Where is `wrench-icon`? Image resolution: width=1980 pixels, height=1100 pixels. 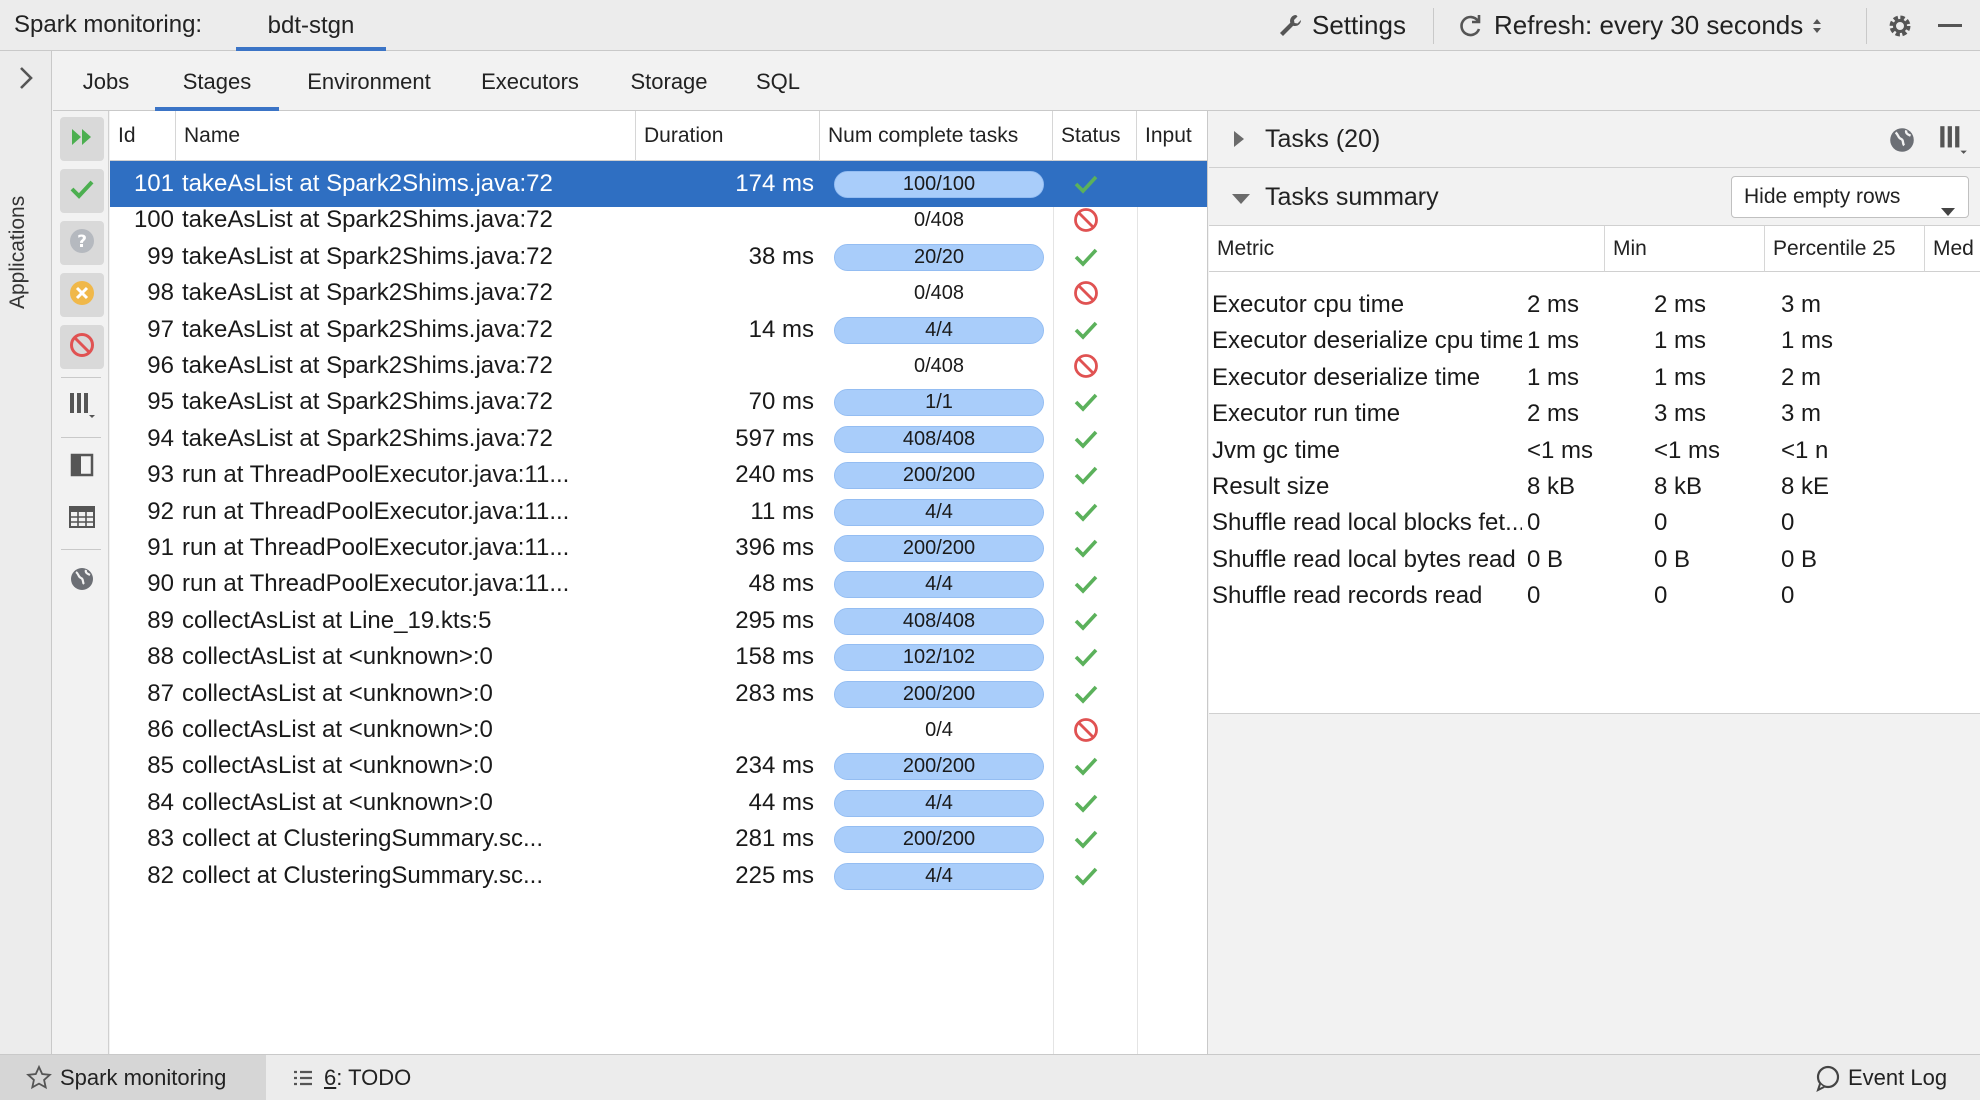 wrench-icon is located at coordinates (1290, 26).